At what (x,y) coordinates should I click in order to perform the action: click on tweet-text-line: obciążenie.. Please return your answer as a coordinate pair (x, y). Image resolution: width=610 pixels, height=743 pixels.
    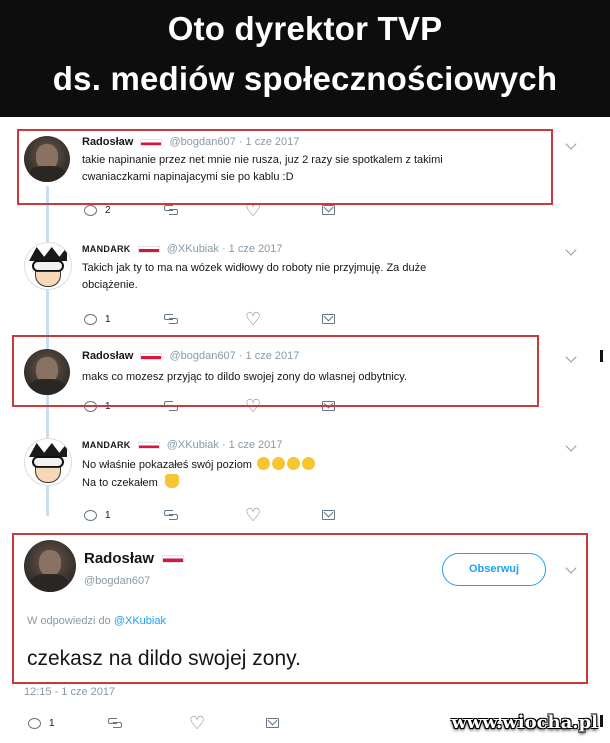
    Looking at the image, I should click on (110, 285).